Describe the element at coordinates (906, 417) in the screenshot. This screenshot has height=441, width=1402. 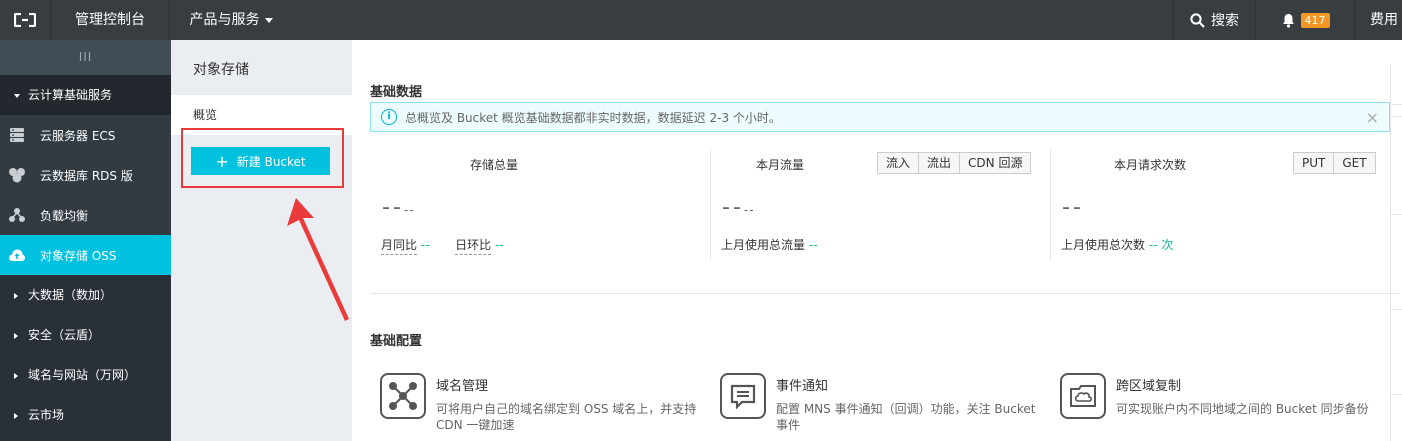
I see `config-description: 配置 MNS 事件通知（回调）功能，关注 Bucket 事件` at that location.